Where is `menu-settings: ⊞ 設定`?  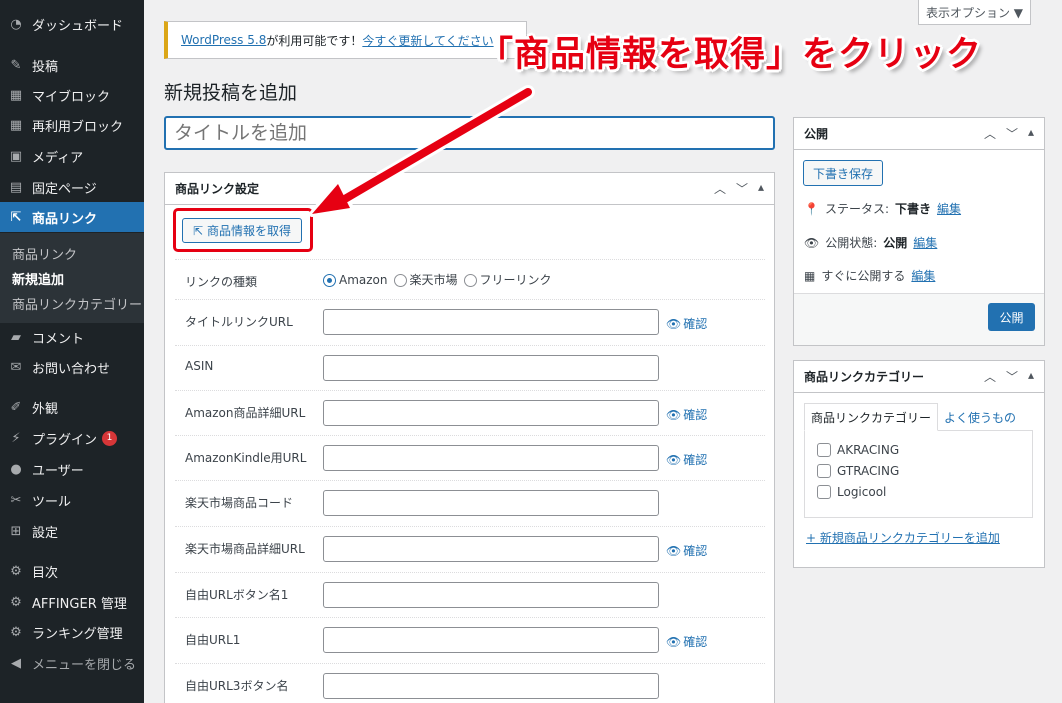 menu-settings: ⊞ 設定 is located at coordinates (72, 531).